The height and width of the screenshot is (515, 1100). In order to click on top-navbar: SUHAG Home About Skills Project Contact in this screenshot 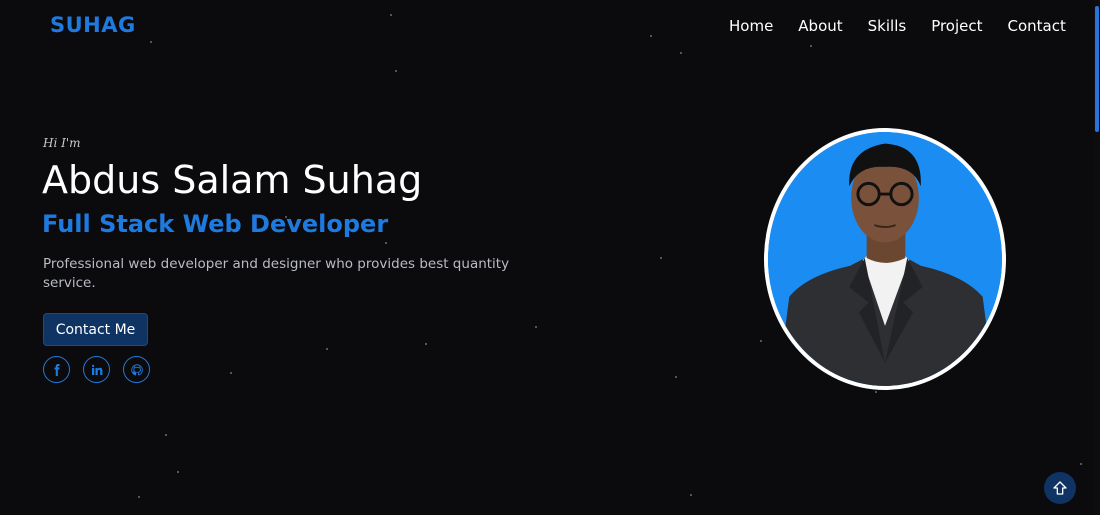, I will do `click(550, 26)`.